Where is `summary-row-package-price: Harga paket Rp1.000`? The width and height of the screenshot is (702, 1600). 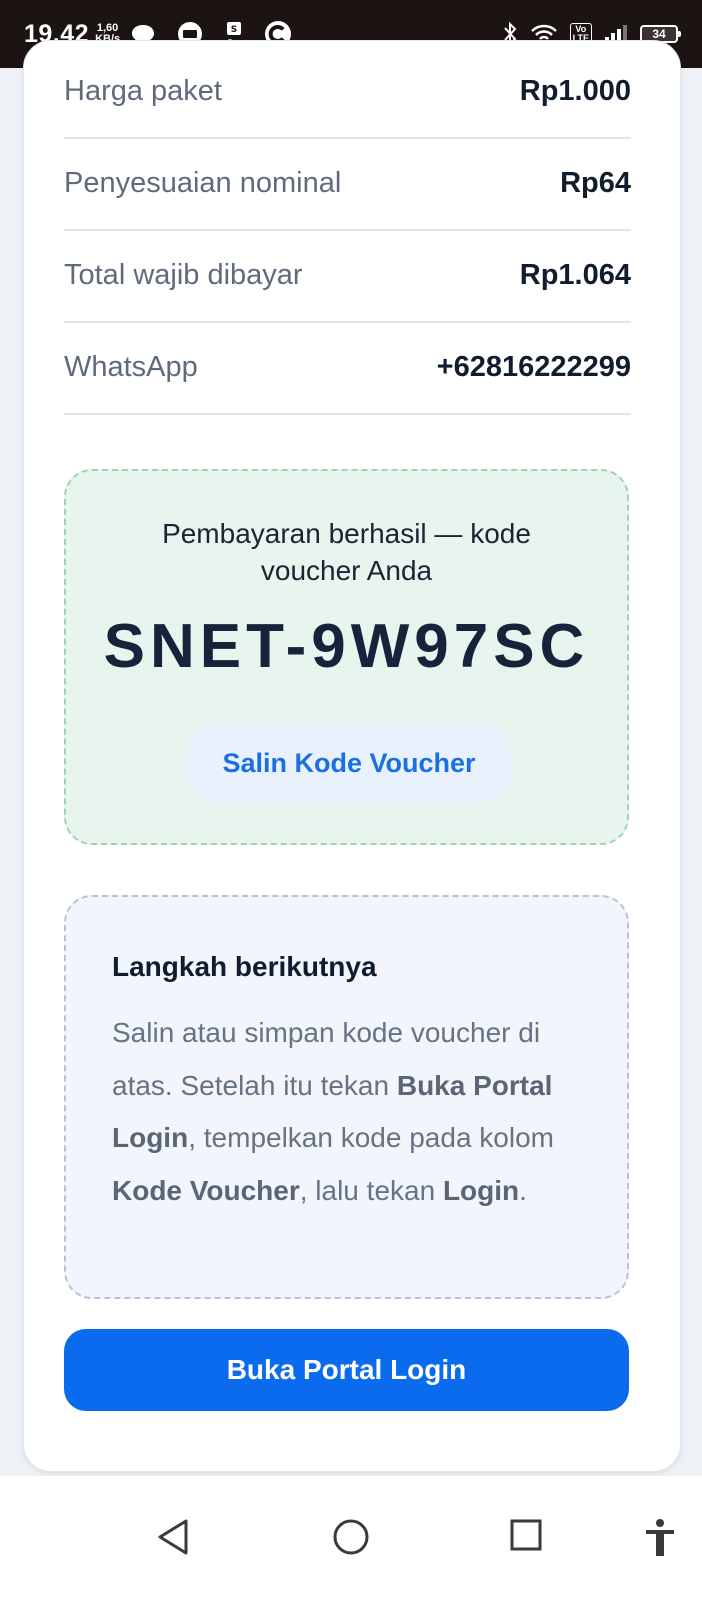 summary-row-package-price: Harga paket Rp1.000 is located at coordinates (347, 92).